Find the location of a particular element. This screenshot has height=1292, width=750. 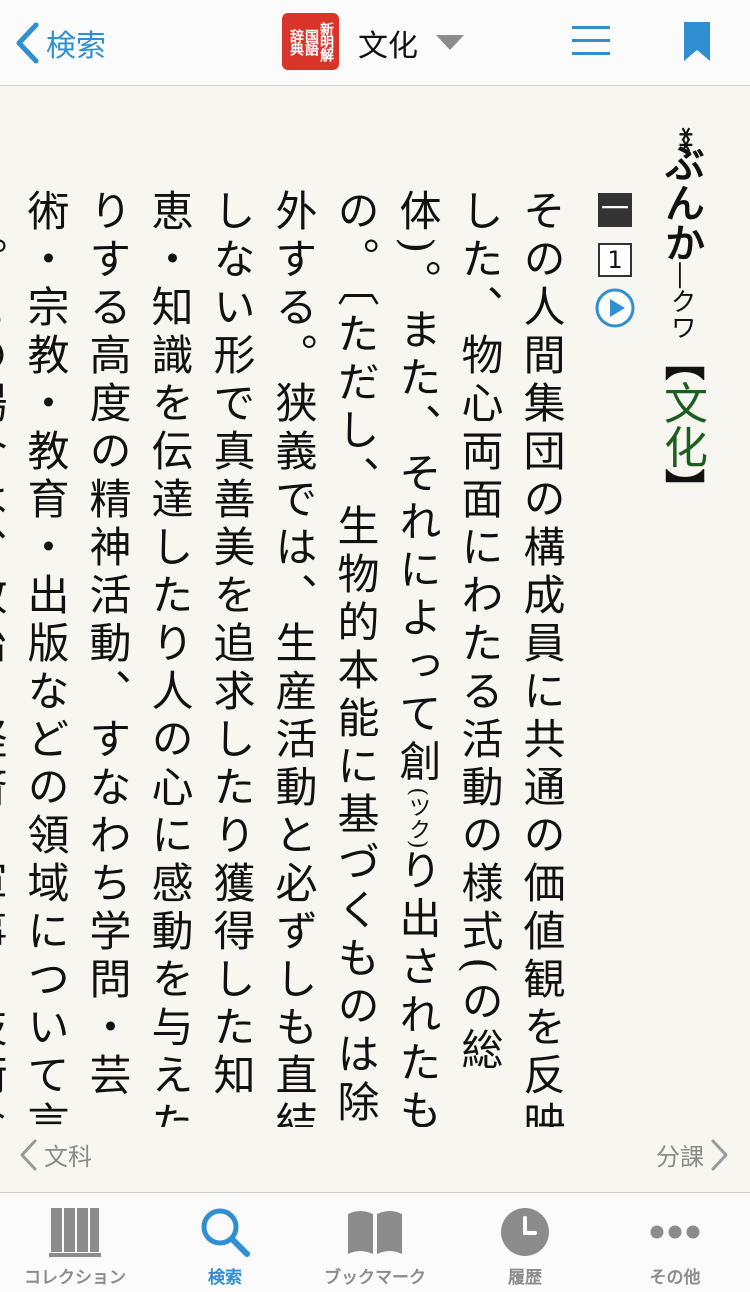

headword-kanji: 文化 is located at coordinates (681, 424).